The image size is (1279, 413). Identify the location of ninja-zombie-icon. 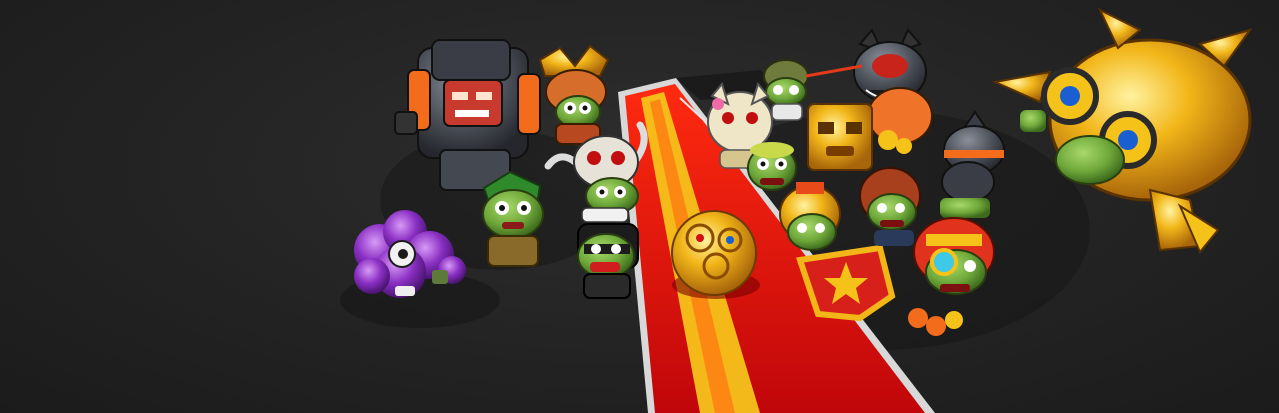
(608, 261).